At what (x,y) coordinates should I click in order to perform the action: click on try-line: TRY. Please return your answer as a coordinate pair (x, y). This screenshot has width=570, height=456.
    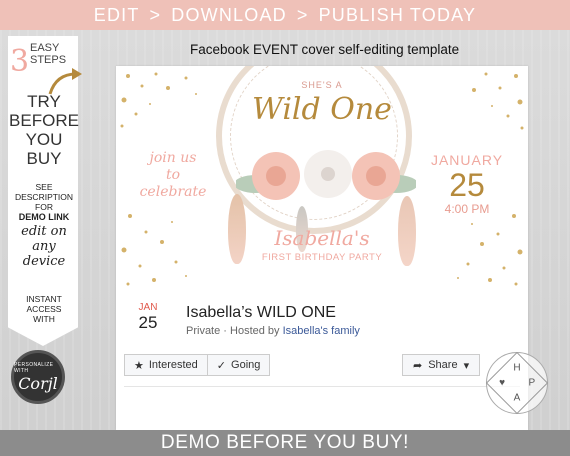
    Looking at the image, I should click on (44, 101).